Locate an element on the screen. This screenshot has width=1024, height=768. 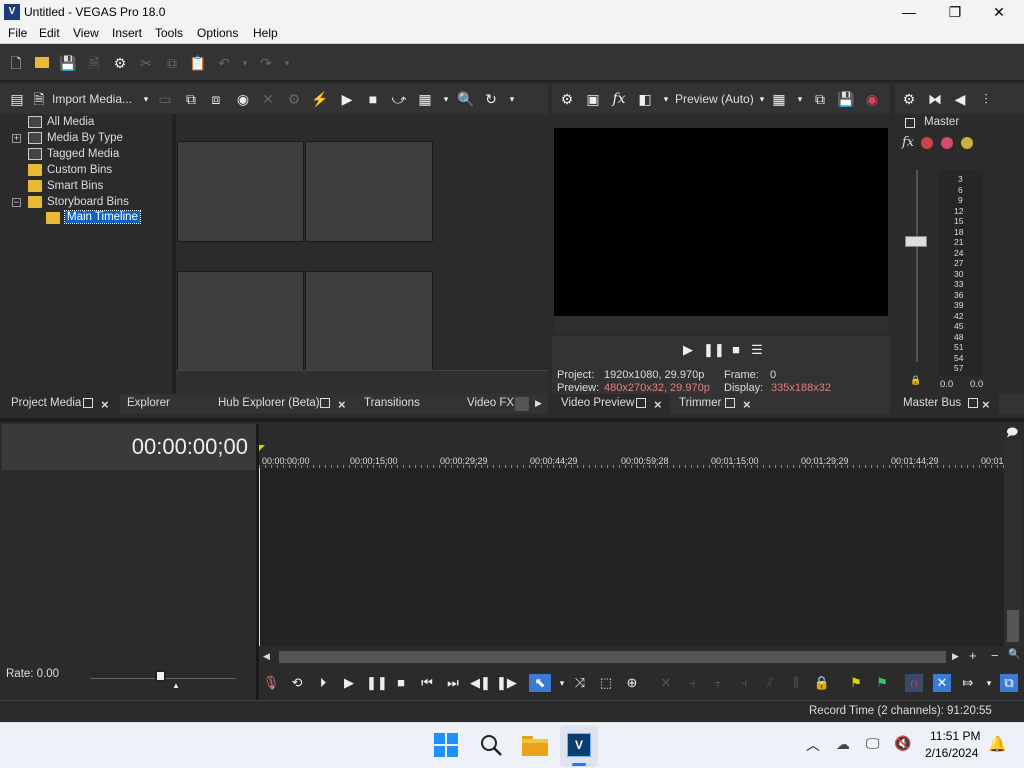
refresh-dropdown-icon: ▾ is located at coordinates (512, 99).